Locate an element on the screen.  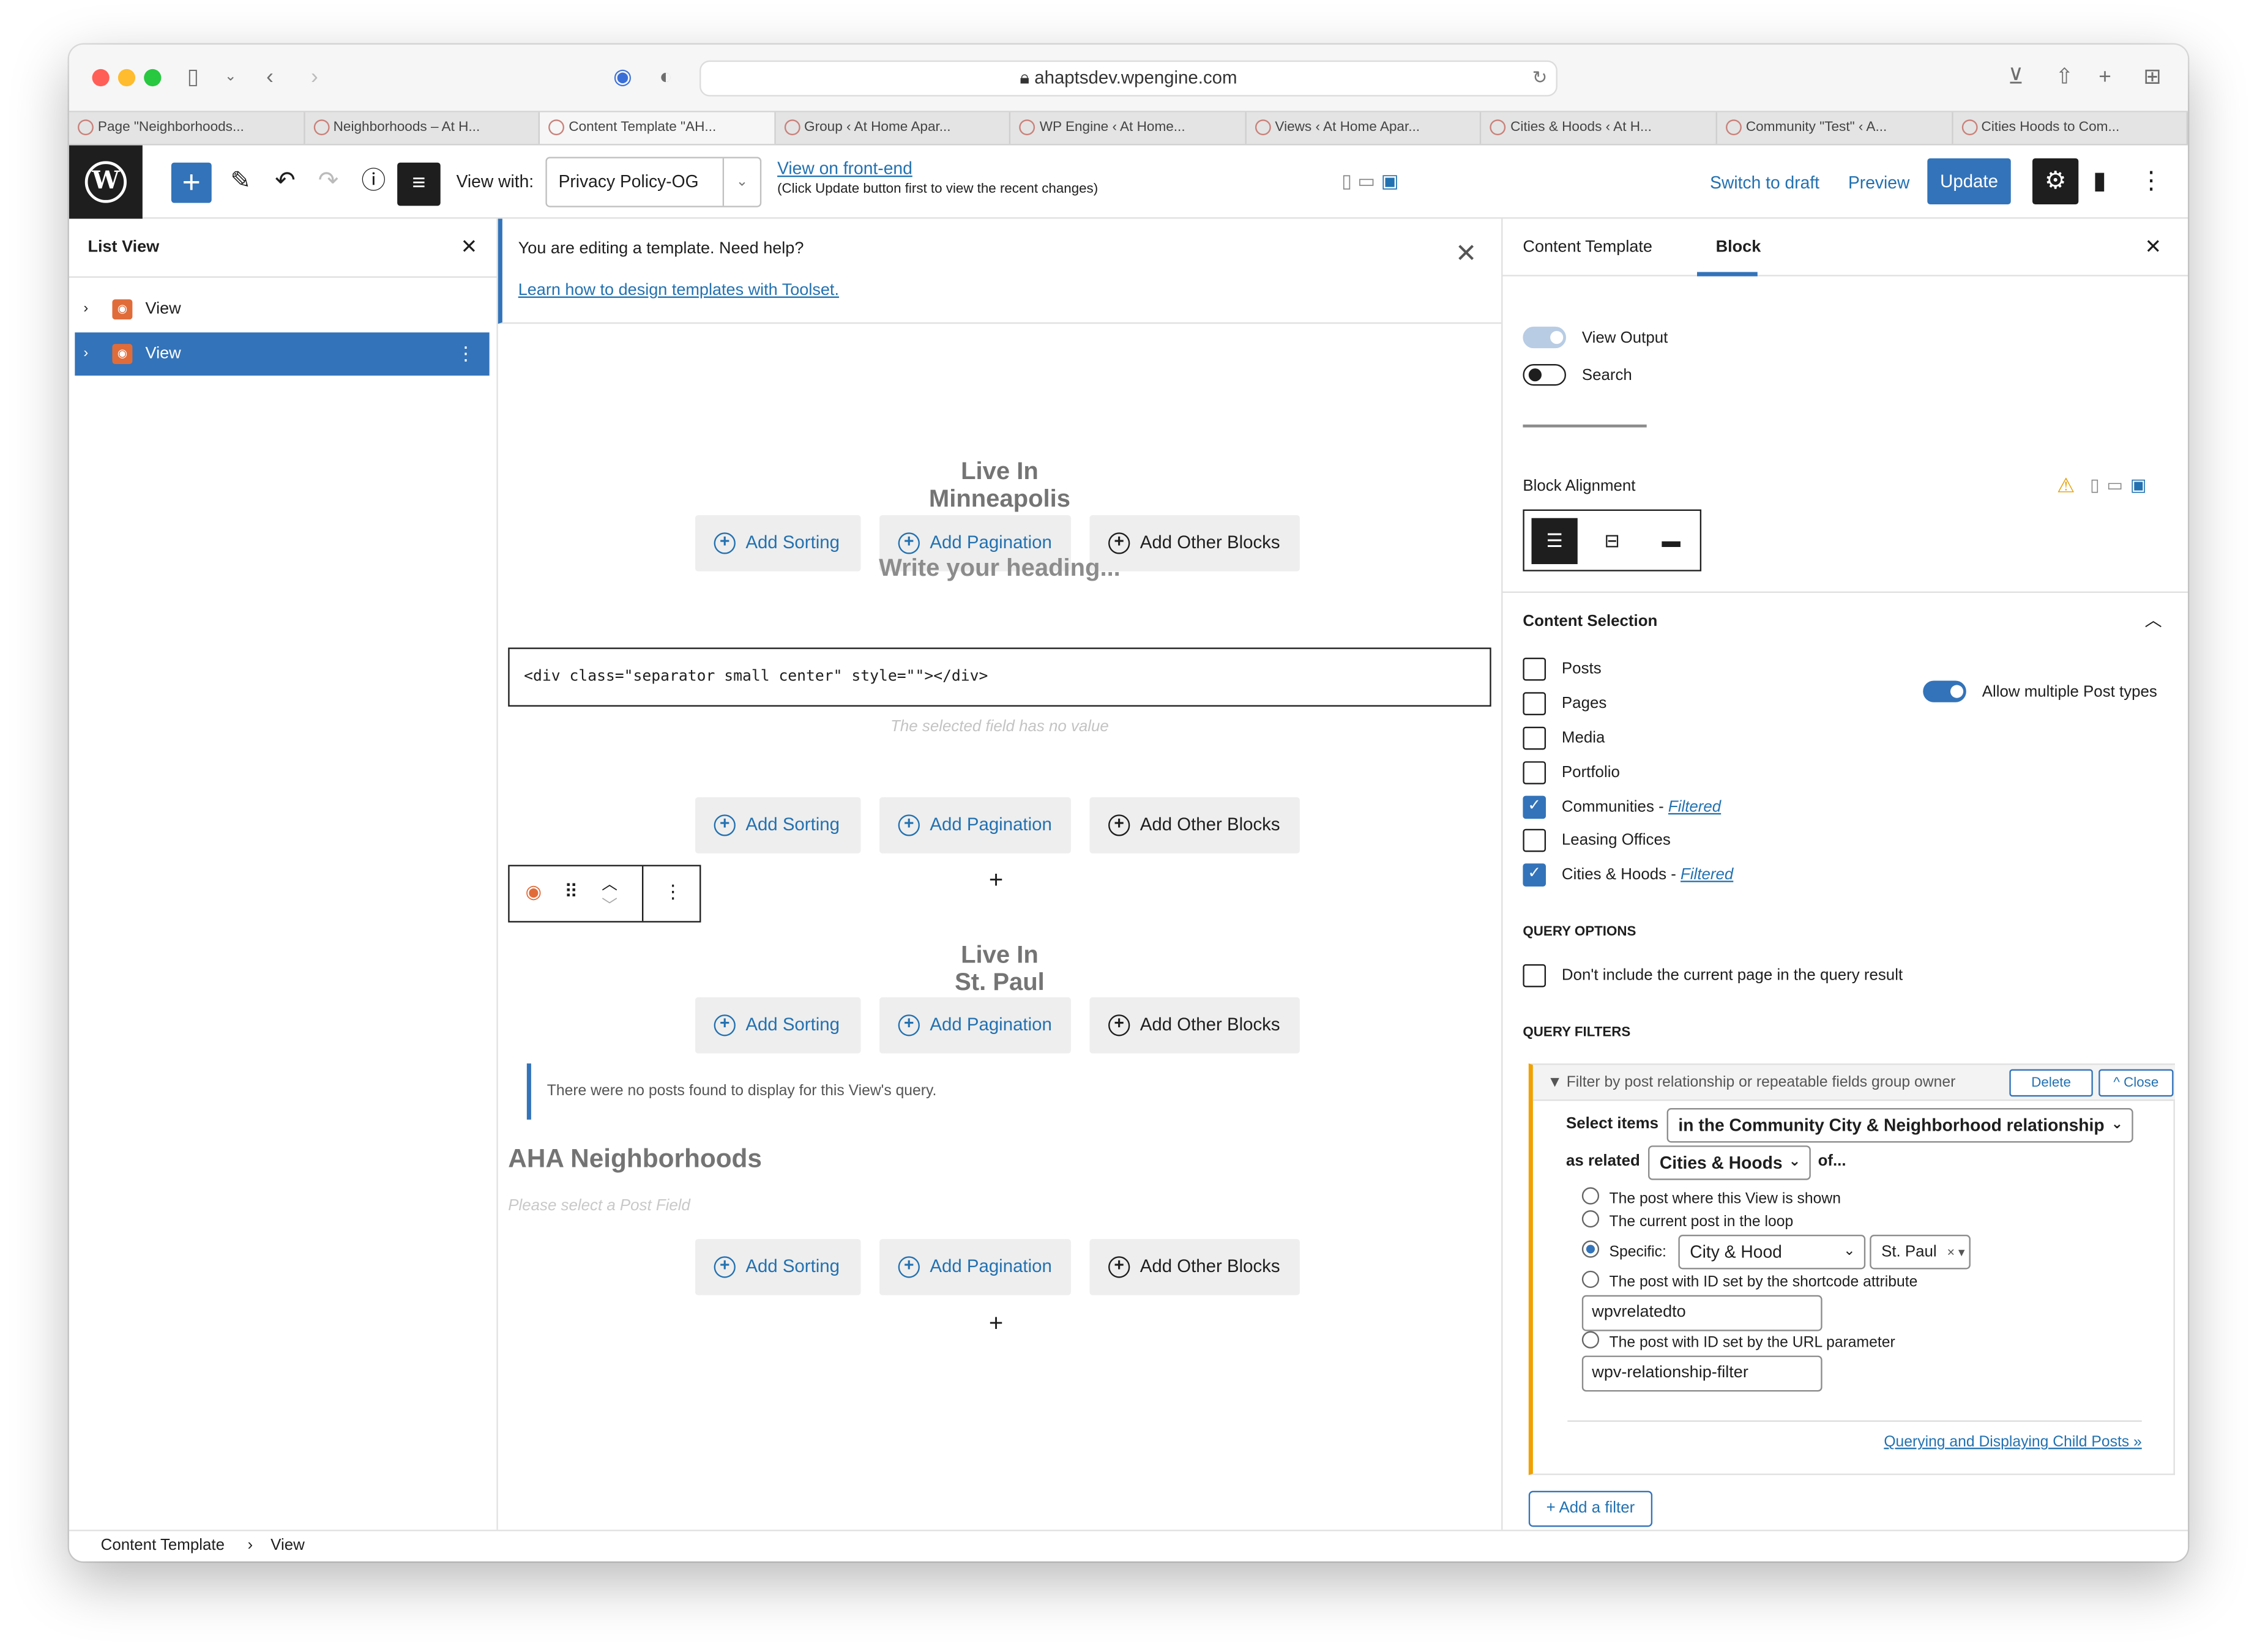
tab-content-template: Content Template is located at coordinates (1588, 247).